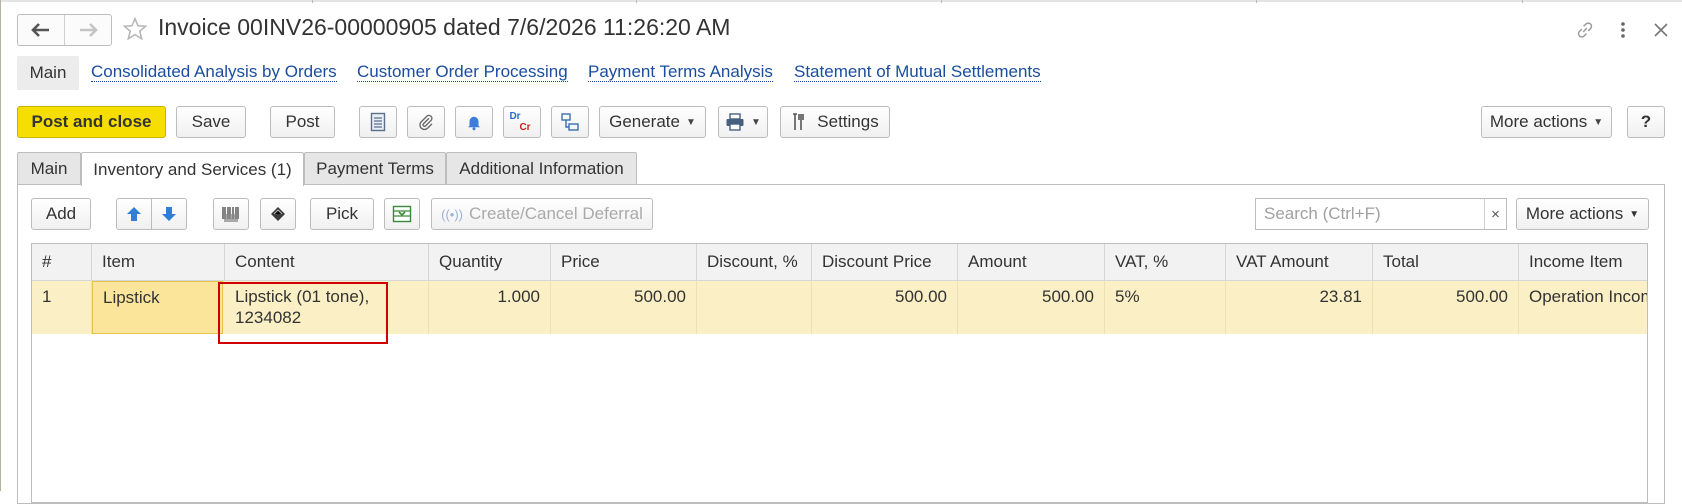 This screenshot has height=504, width=1682. I want to click on barcode-scanner-icon, so click(230, 214).